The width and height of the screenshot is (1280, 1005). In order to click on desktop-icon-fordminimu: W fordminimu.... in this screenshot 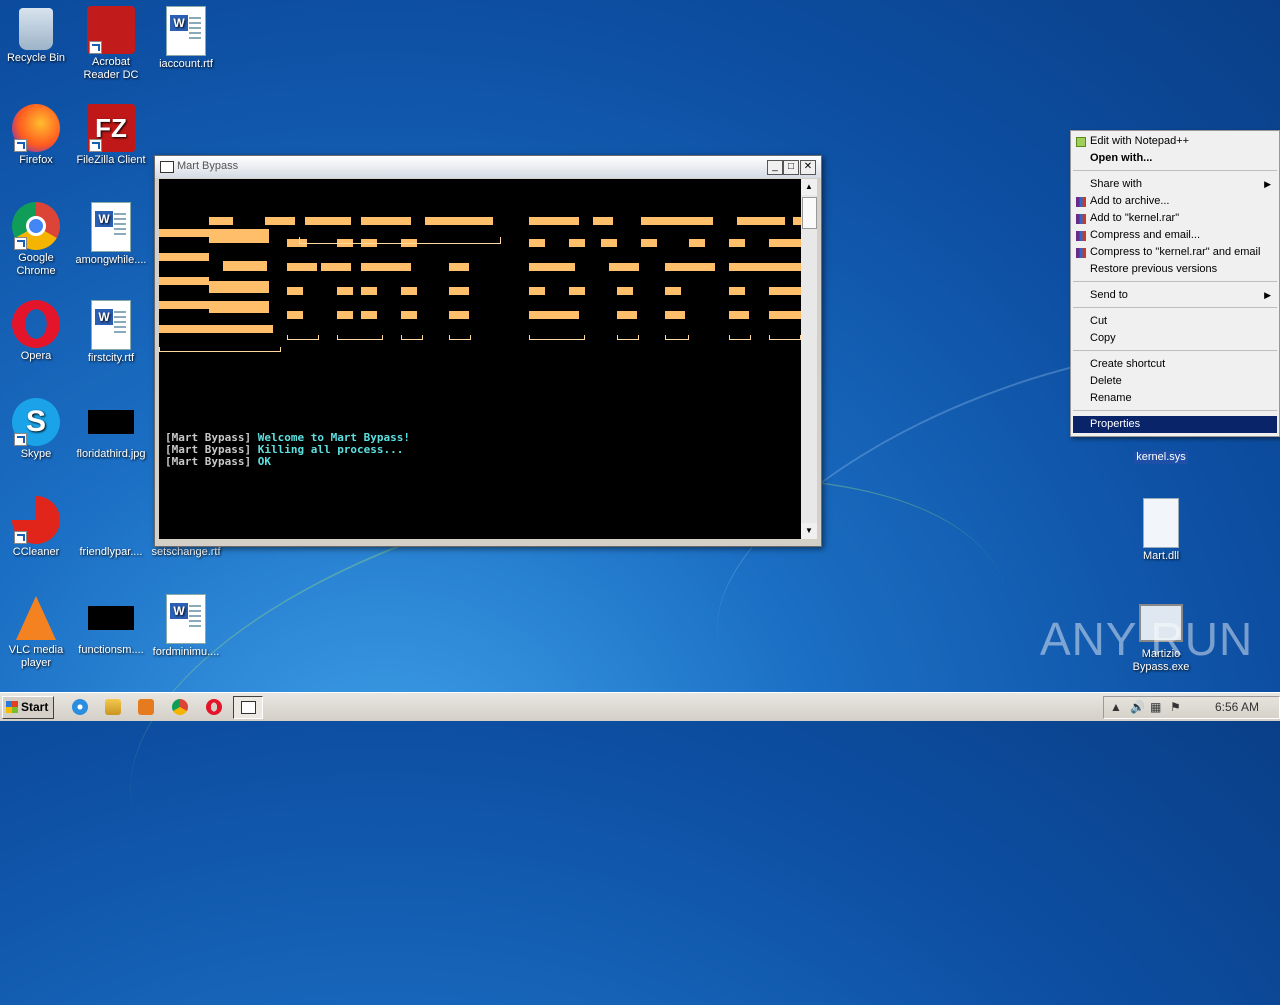, I will do `click(186, 626)`.